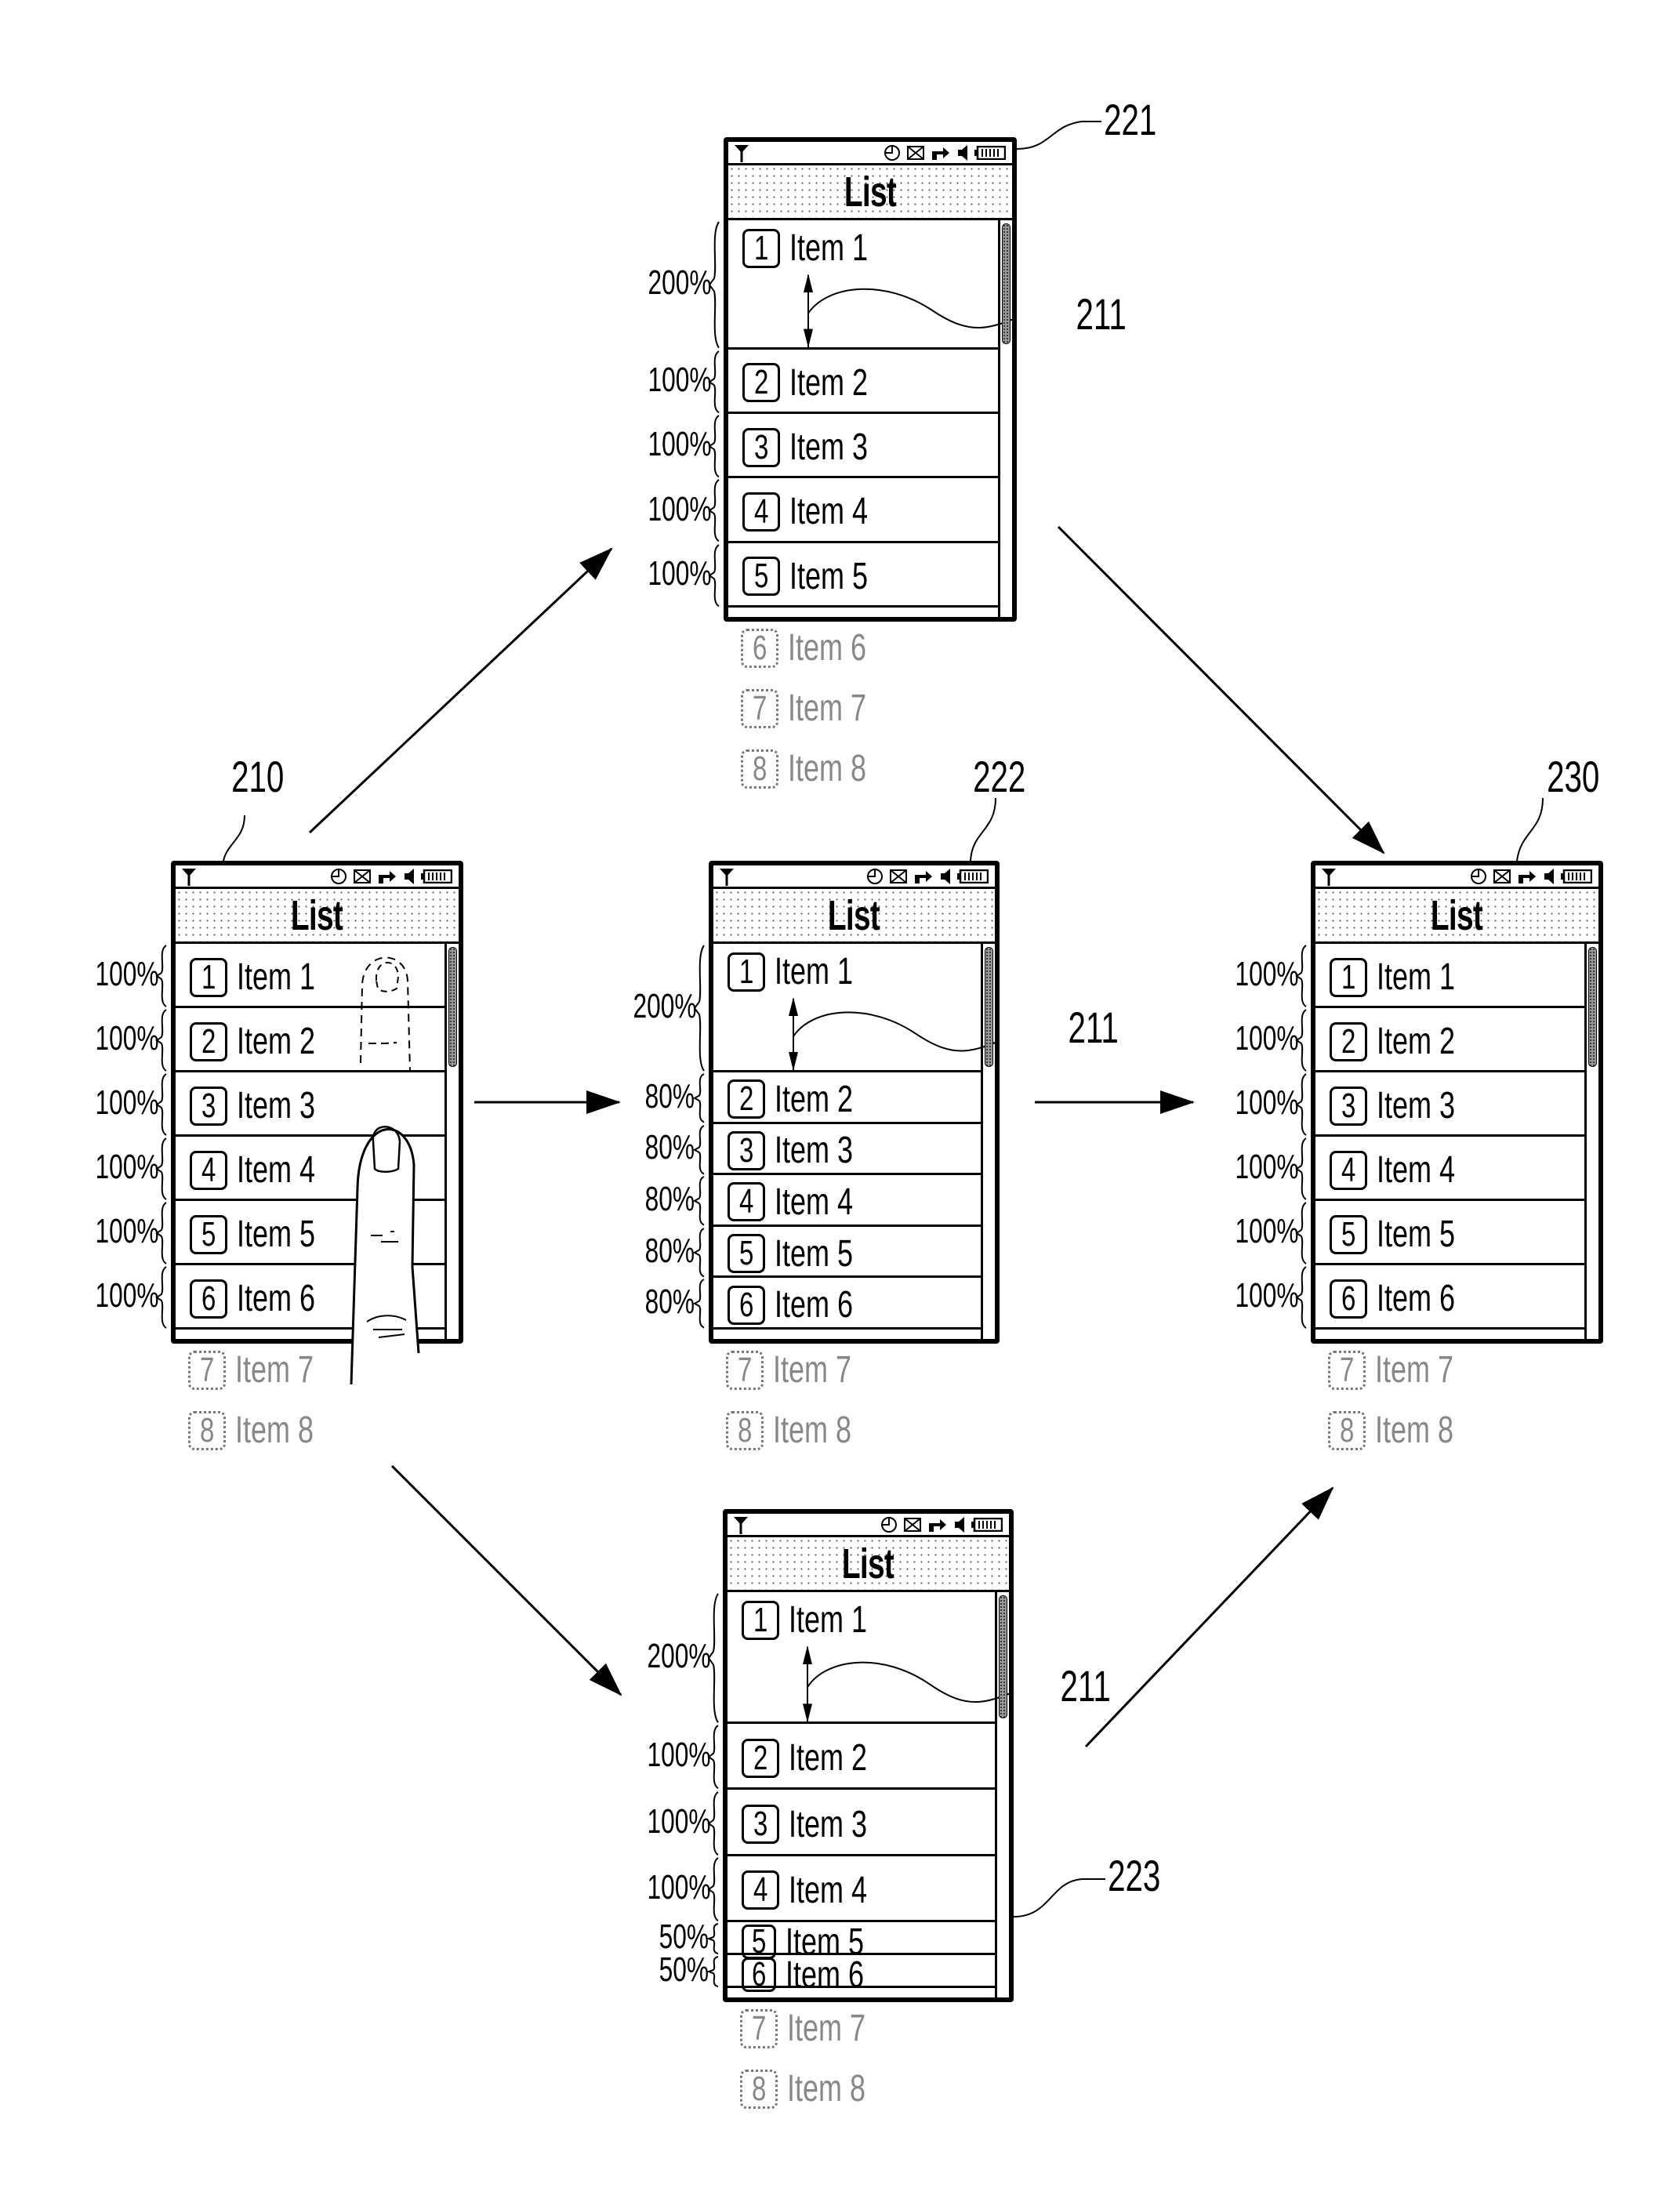 This screenshot has height=2195, width=1680. Describe the element at coordinates (759, 2089) in the screenshot. I see `item-number-badge: 8` at that location.